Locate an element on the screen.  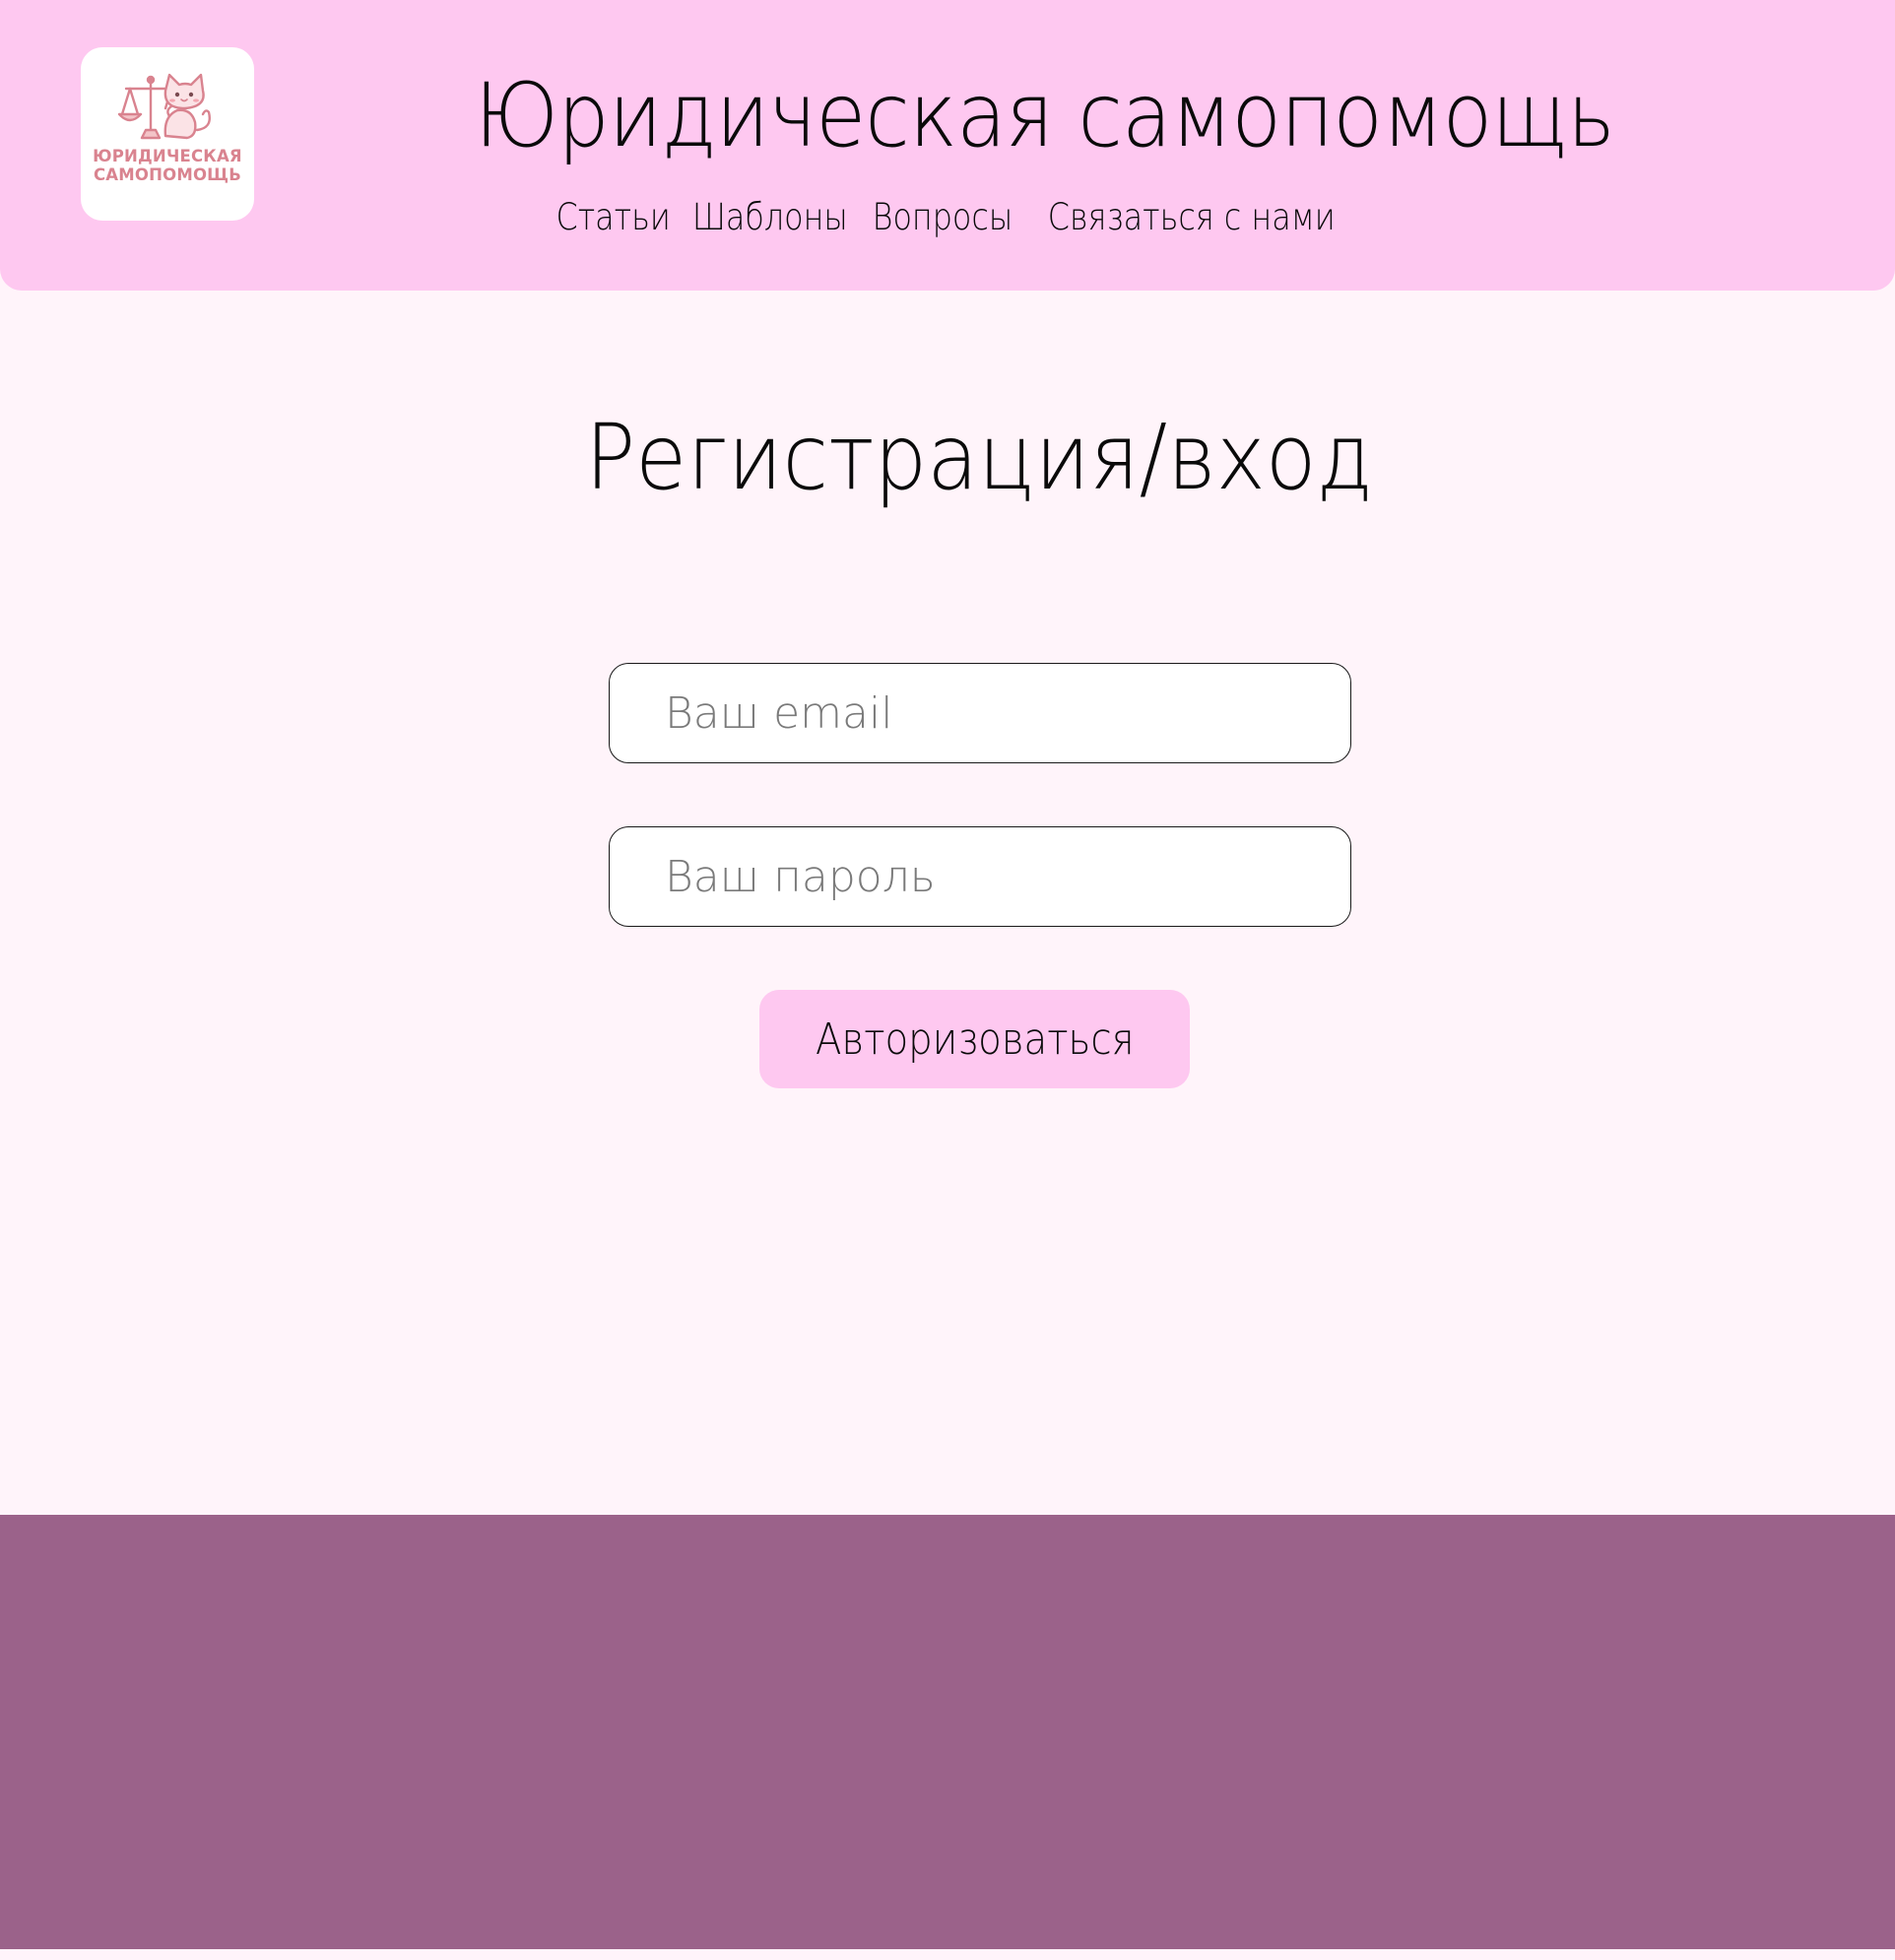
nav-link-questions: Вопросы is located at coordinates (943, 217).